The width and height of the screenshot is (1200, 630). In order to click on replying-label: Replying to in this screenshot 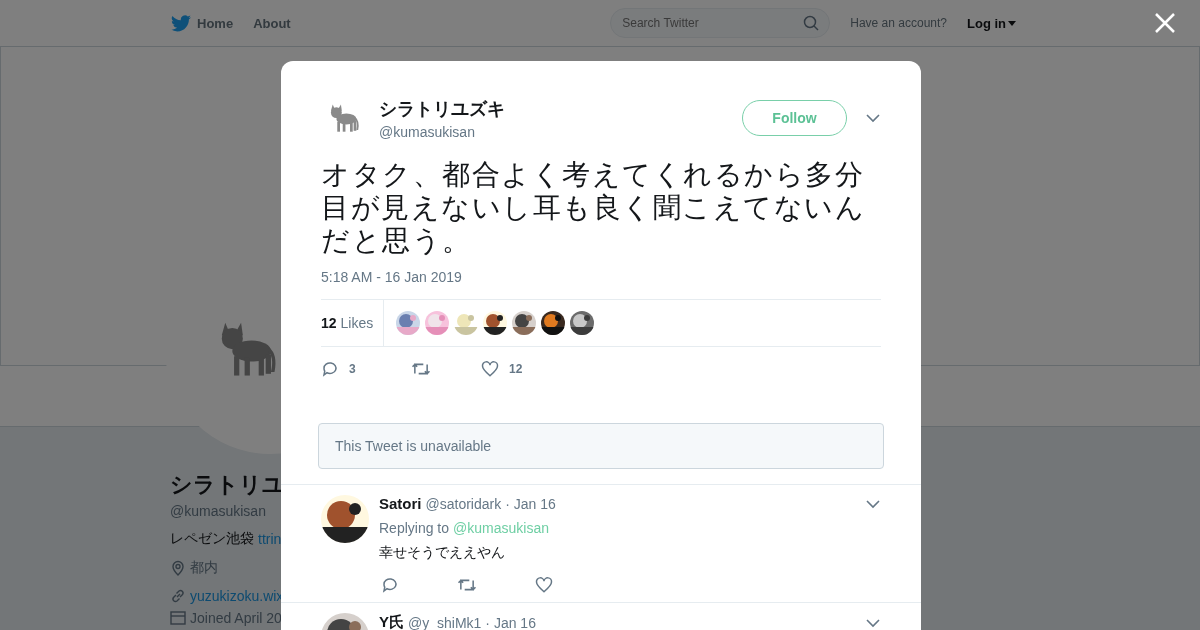, I will do `click(414, 528)`.